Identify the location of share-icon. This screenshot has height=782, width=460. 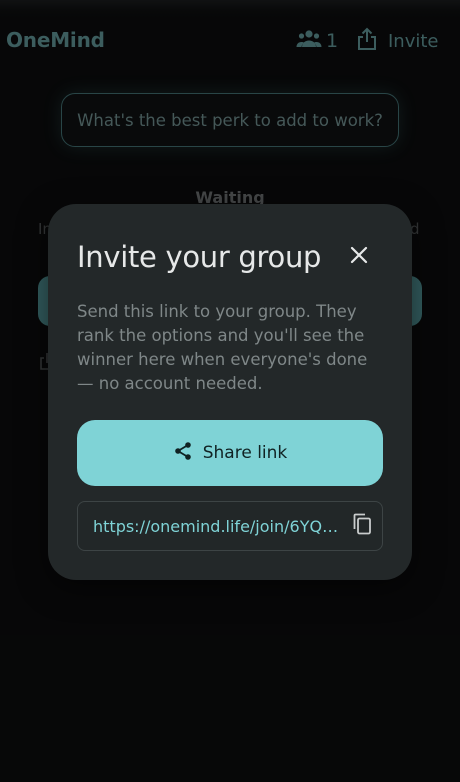
(188, 453).